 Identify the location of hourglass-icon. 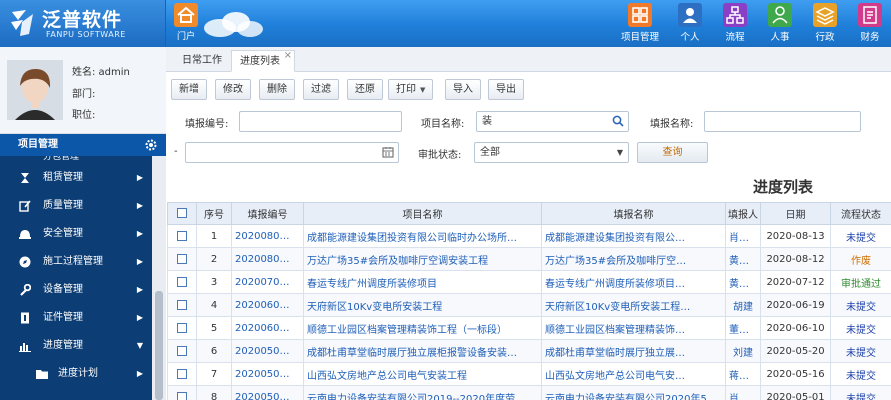
(25, 178).